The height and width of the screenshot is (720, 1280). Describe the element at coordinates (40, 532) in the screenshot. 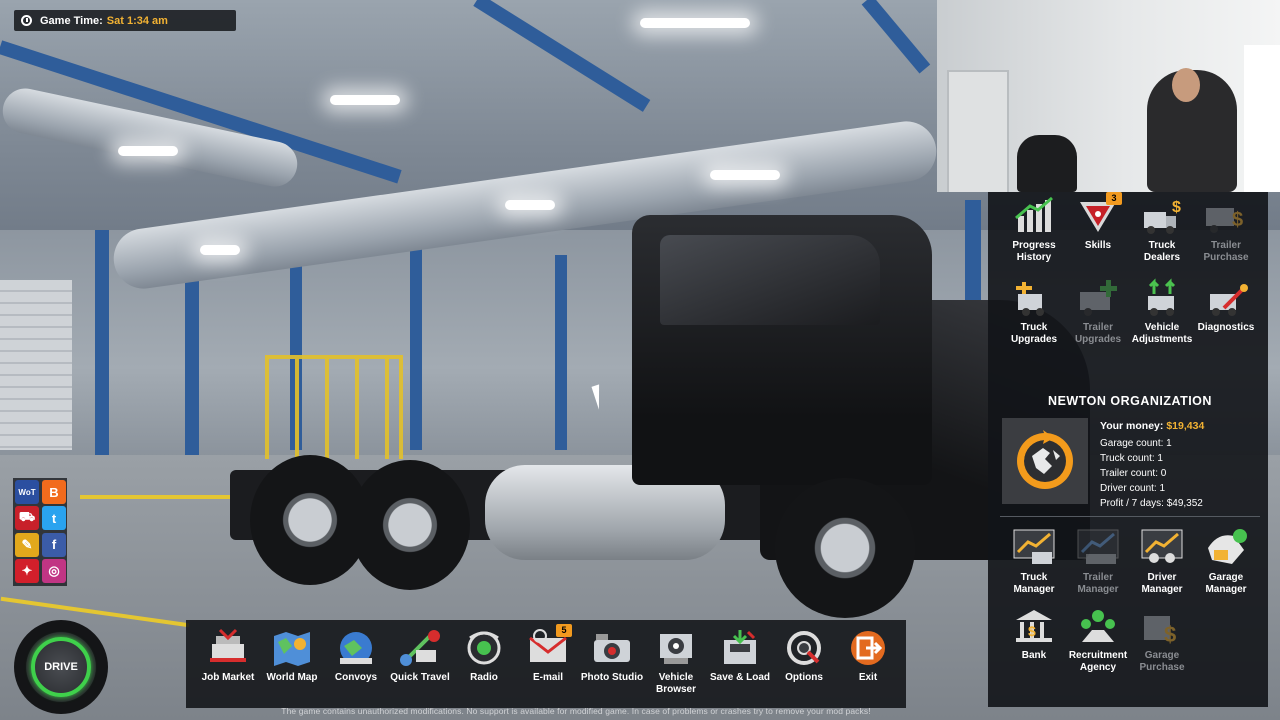

I see `social-links: WoT B ⛟ t ✎ f ✦ ◎` at that location.